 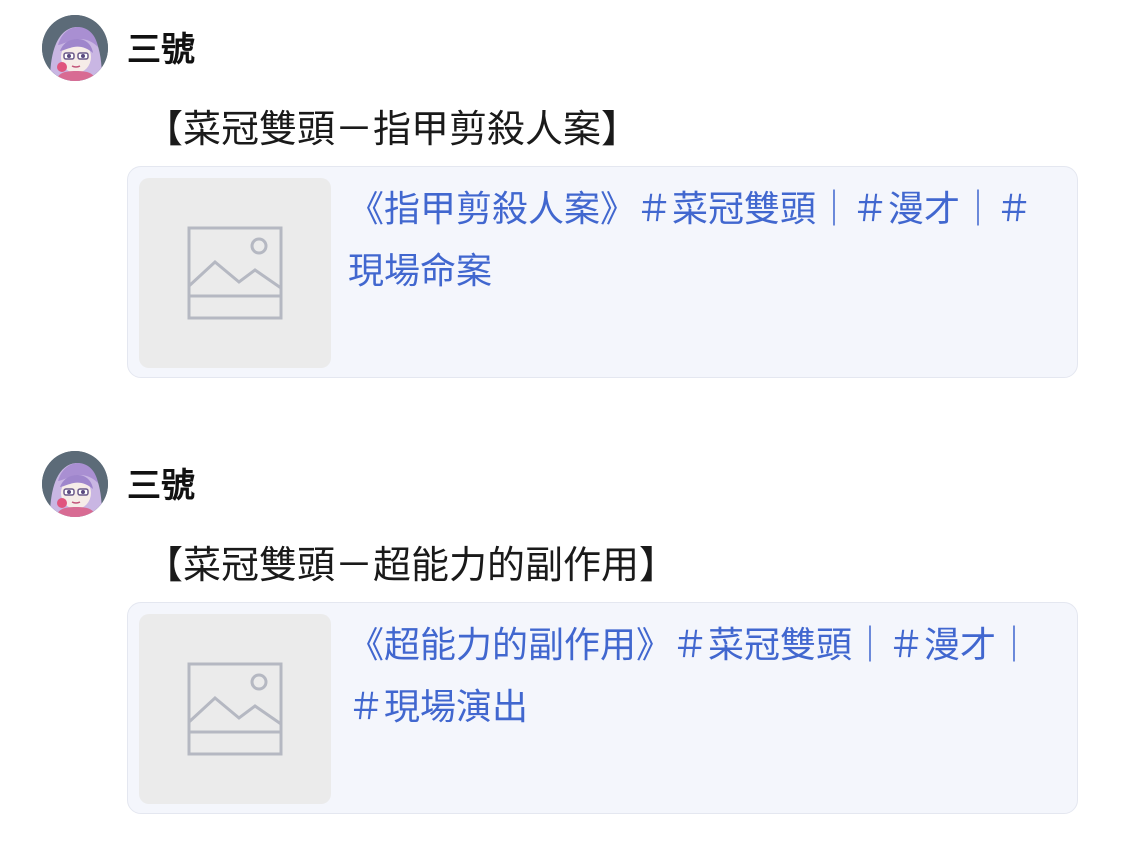 What do you see at coordinates (392, 129) in the screenshot?
I see `message-title: 【菜冠雙頭－指甲剪殺人案】` at bounding box center [392, 129].